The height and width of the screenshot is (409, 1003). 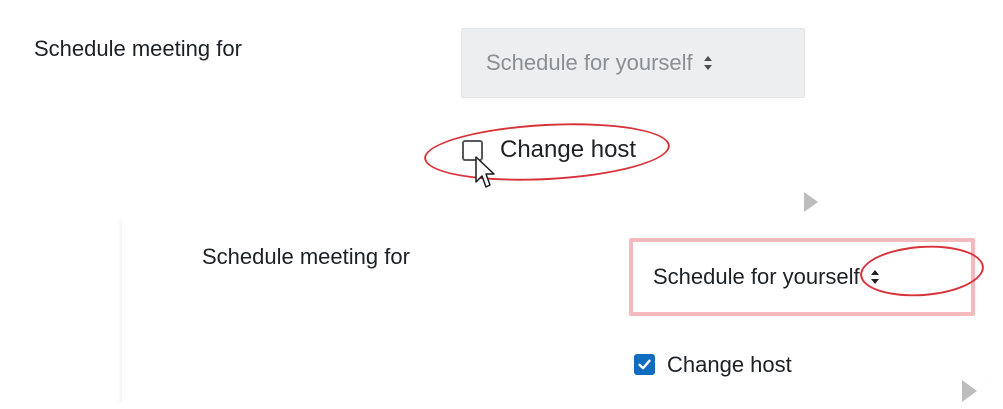 What do you see at coordinates (708, 63) in the screenshot?
I see `updown-arrows-icon` at bounding box center [708, 63].